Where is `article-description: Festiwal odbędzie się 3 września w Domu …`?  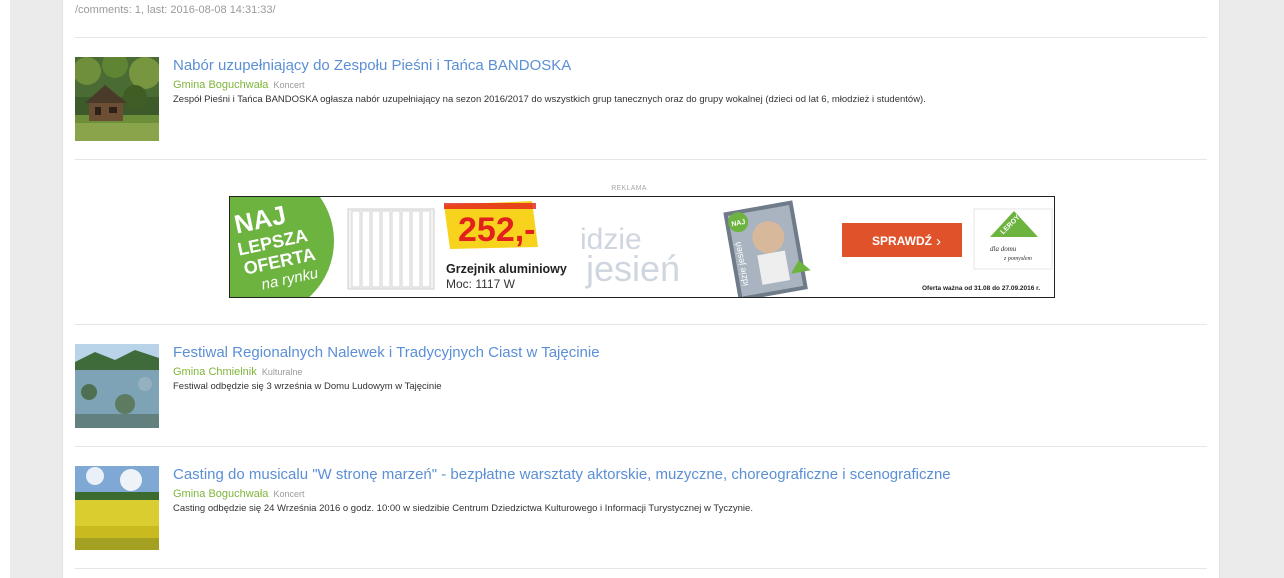
article-description: Festiwal odbędzie się 3 września w Domu … is located at coordinates (307, 386).